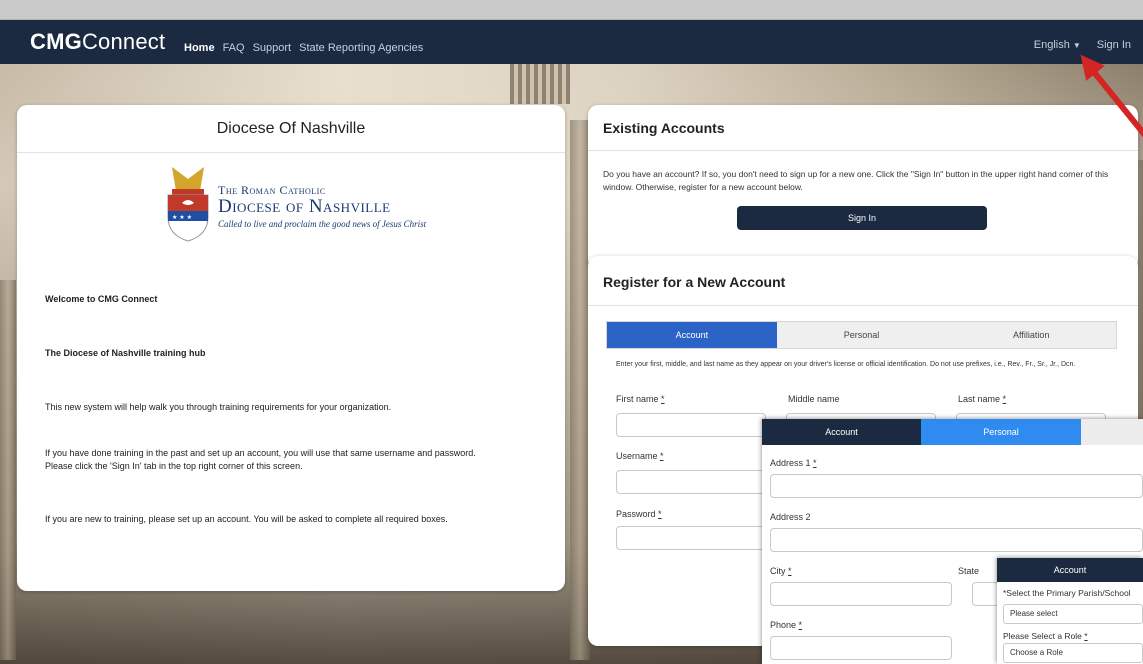  Describe the element at coordinates (639, 514) in the screenshot. I see `password-label: Password *` at that location.